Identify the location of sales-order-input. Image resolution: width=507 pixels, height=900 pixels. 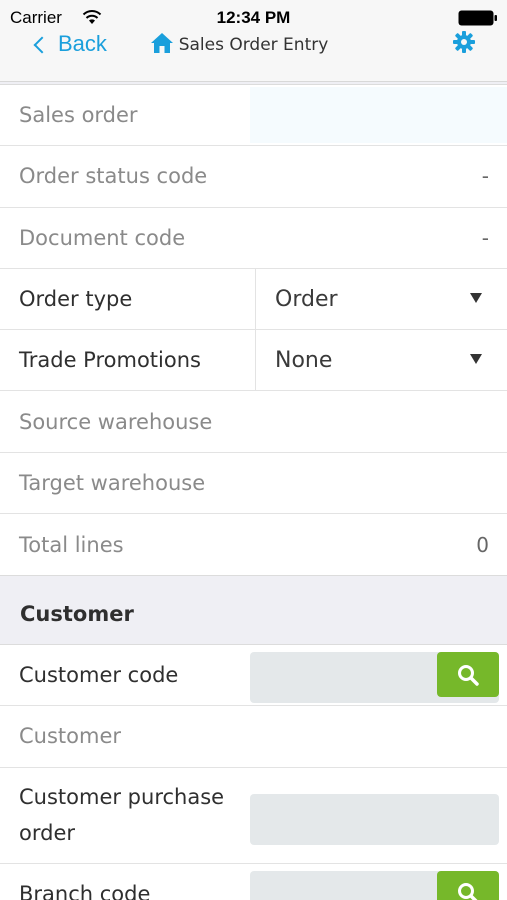
(378, 115).